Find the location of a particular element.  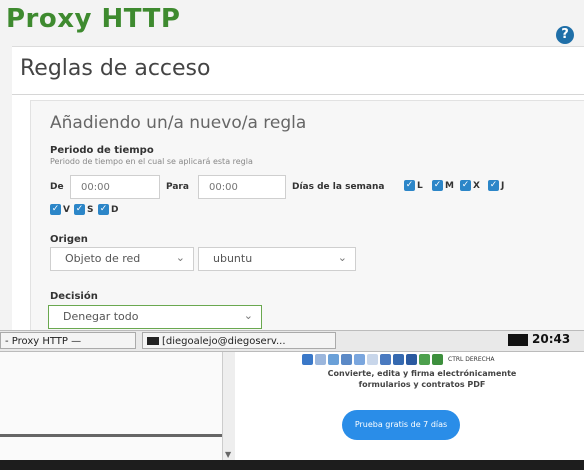

tray-indicator is located at coordinates (518, 340).